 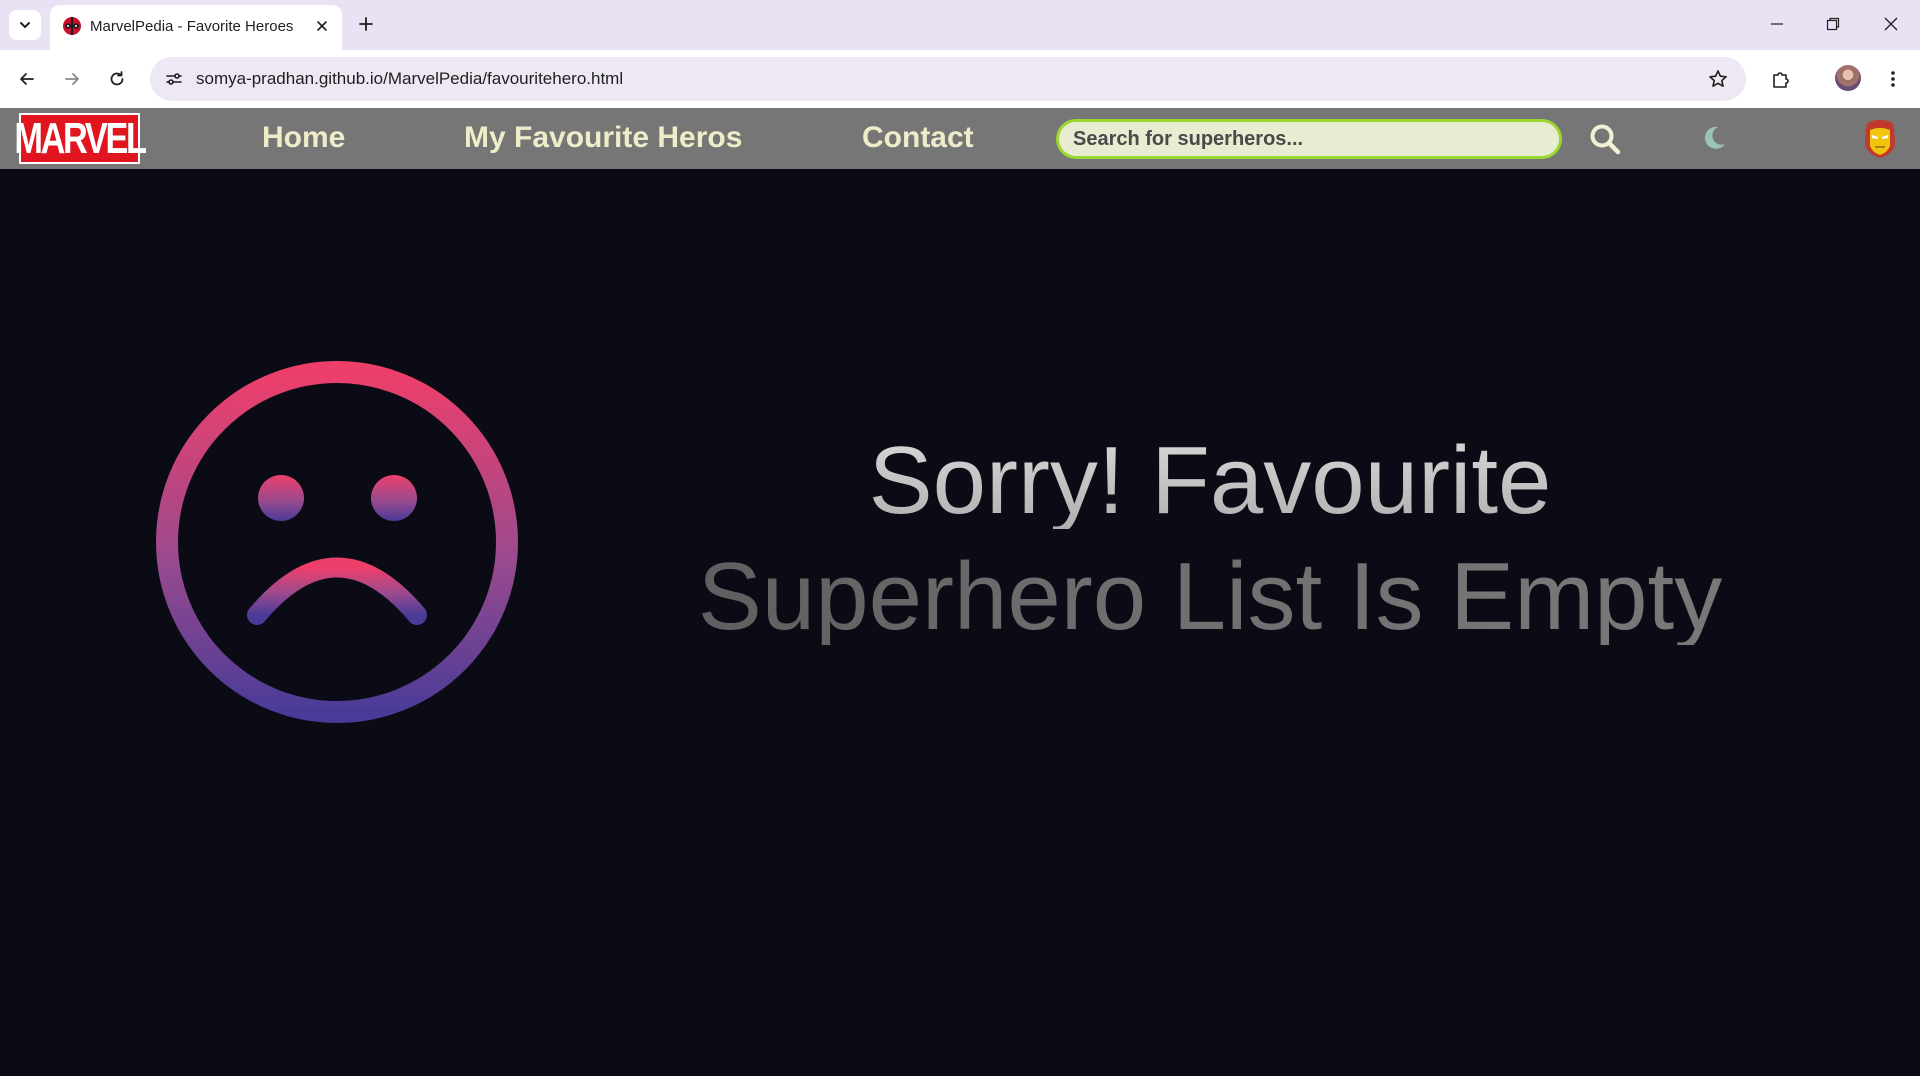 I want to click on browser-tab-bar: MarvelPedia - Favorite Heroes, so click(x=960, y=25).